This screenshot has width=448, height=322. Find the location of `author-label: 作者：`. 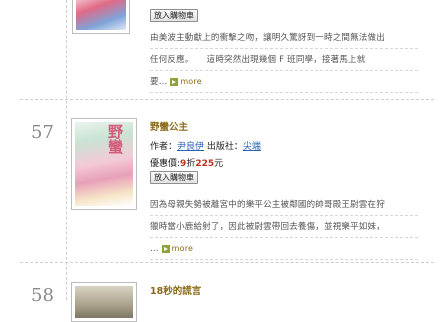

author-label: 作者： is located at coordinates (164, 147).